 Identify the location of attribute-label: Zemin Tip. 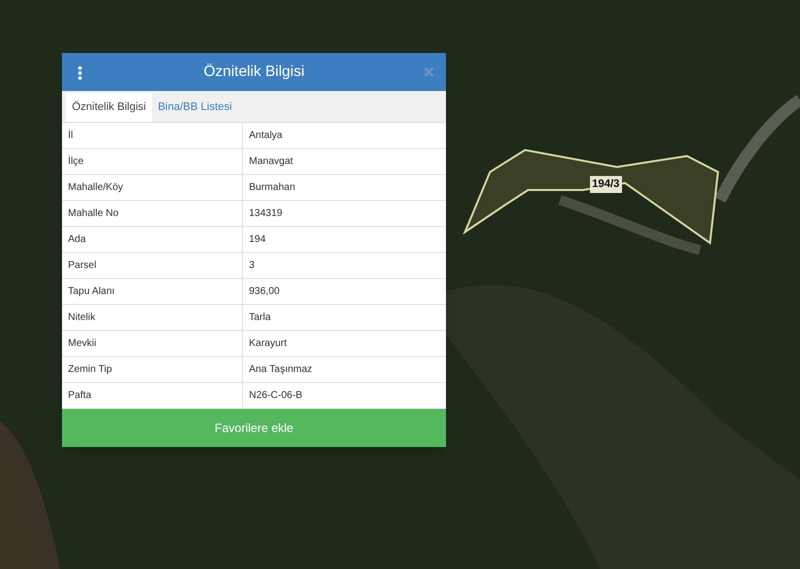
(152, 369).